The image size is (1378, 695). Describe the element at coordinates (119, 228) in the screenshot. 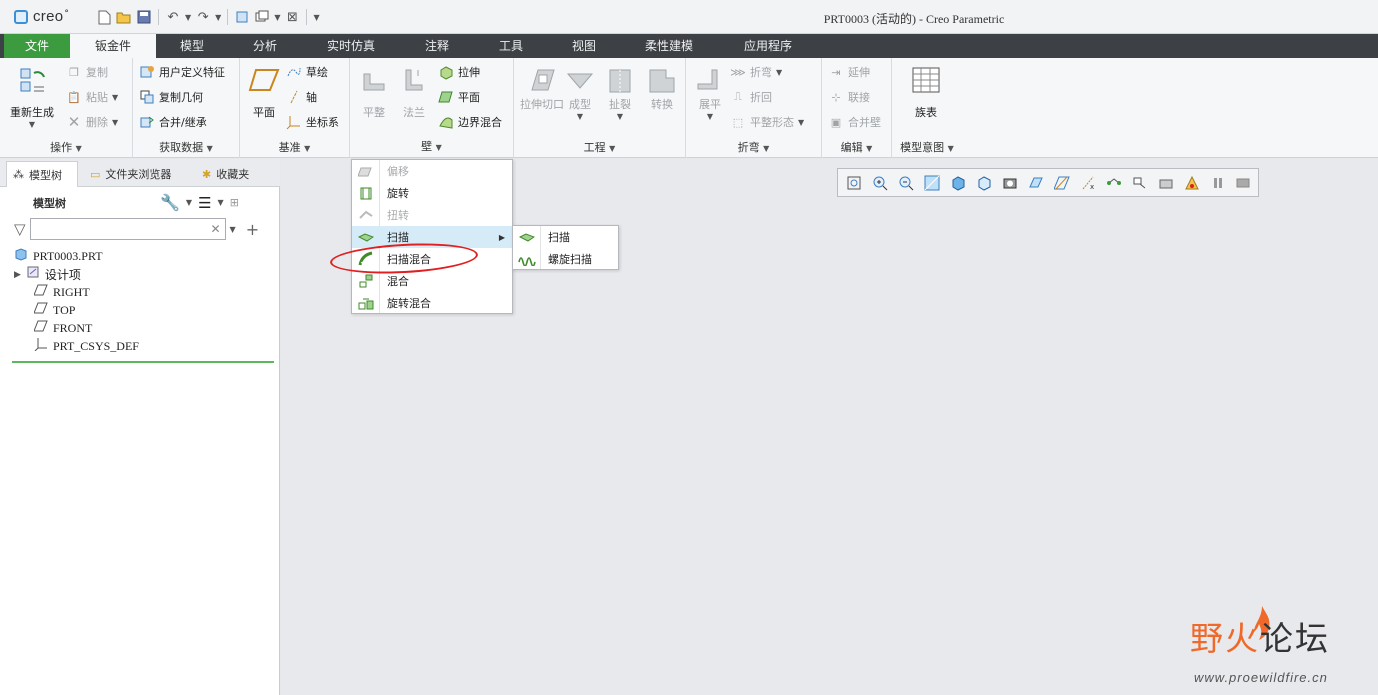

I see `tree-search-input` at that location.